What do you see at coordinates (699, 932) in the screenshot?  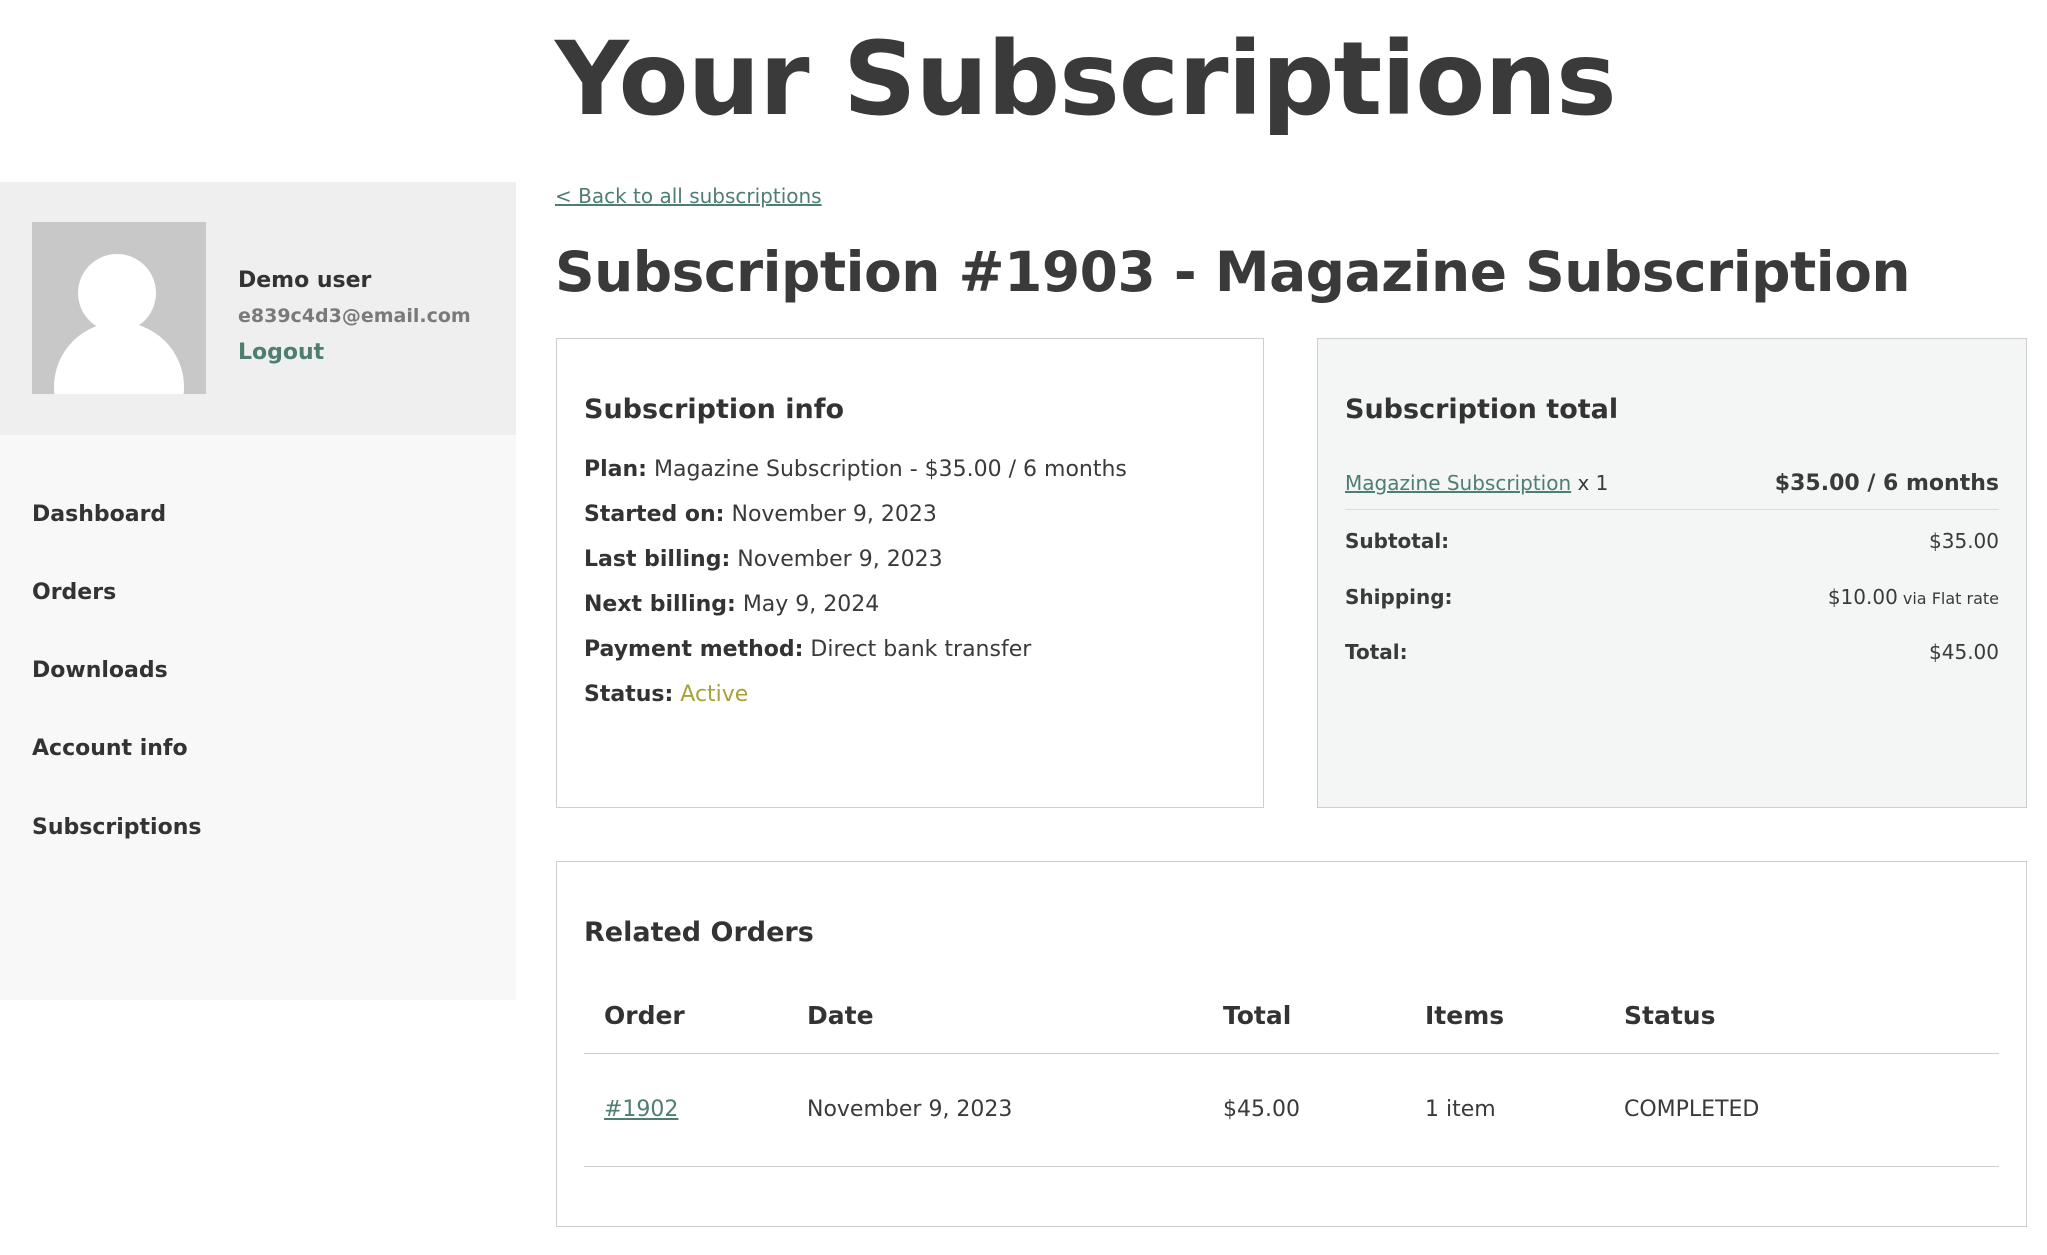 I see `related-orders-heading: Related Orders` at bounding box center [699, 932].